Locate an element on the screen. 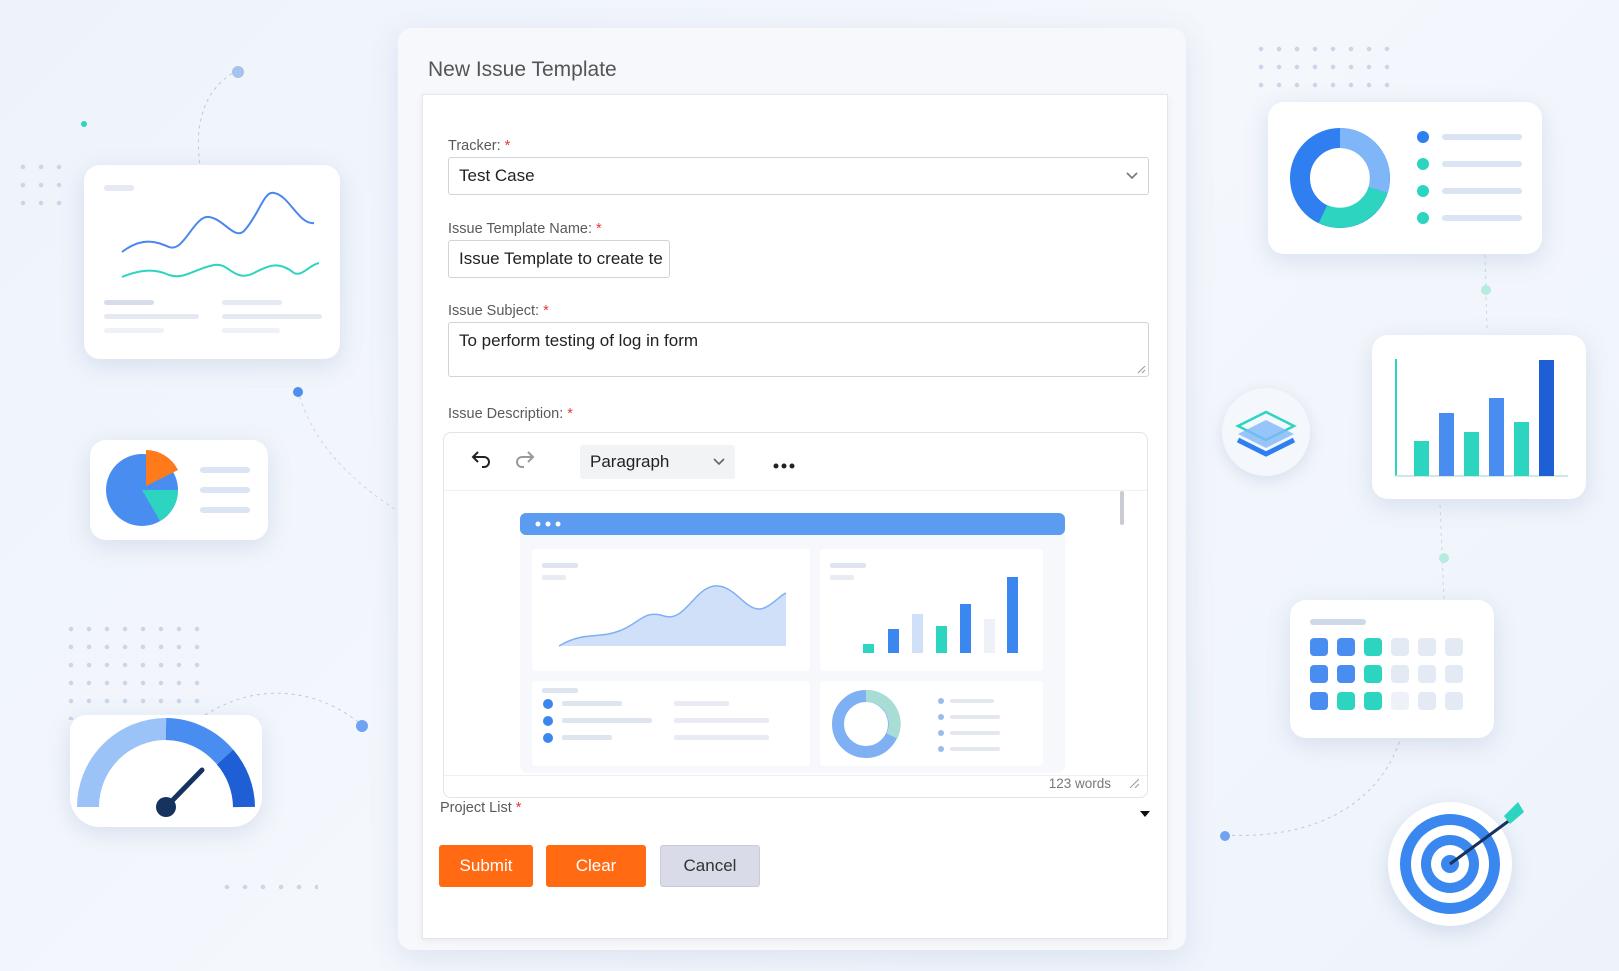 The height and width of the screenshot is (971, 1619). gauge-graphic is located at coordinates (166, 767).